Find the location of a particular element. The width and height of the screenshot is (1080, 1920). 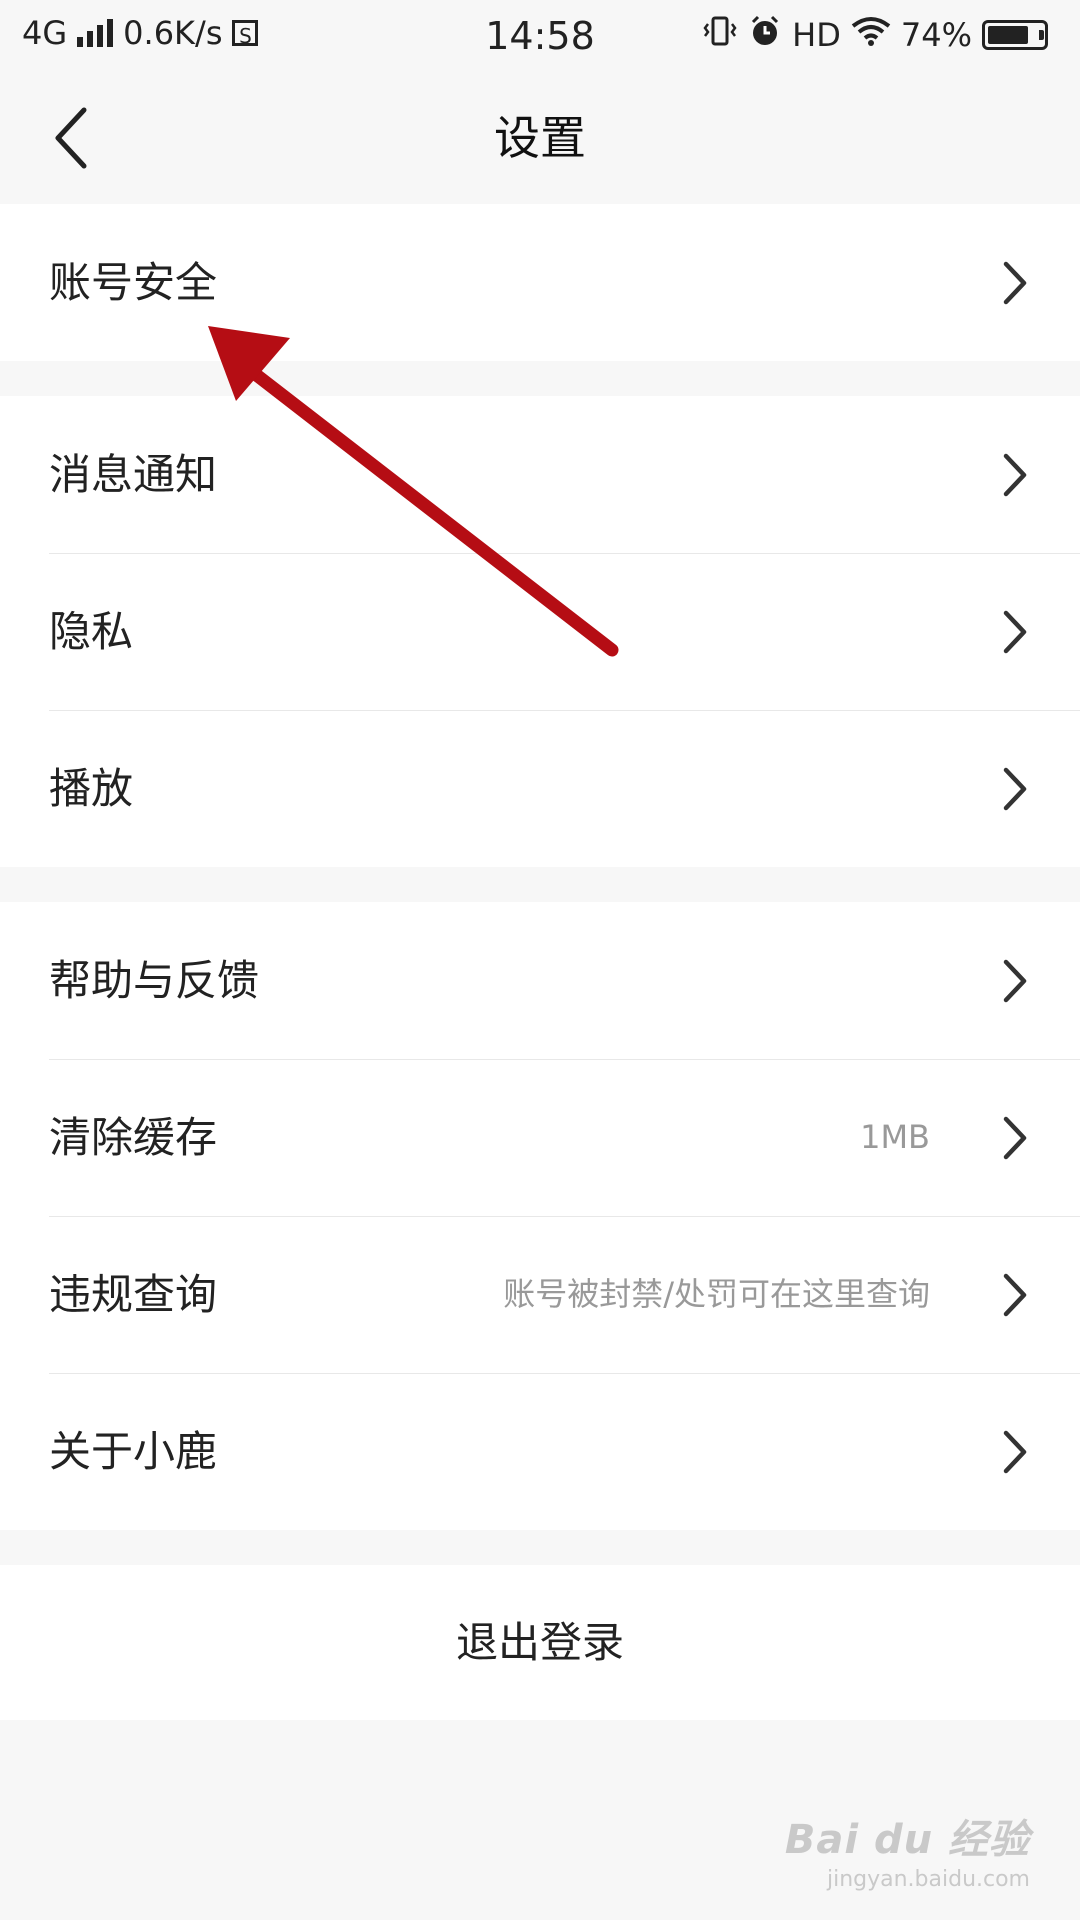

settings-item-label: 关于小鹿 is located at coordinates (133, 1451).